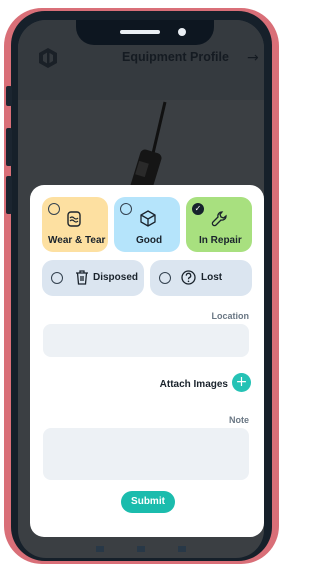  What do you see at coordinates (220, 240) in the screenshot?
I see `status-option-label: In Repair` at bounding box center [220, 240].